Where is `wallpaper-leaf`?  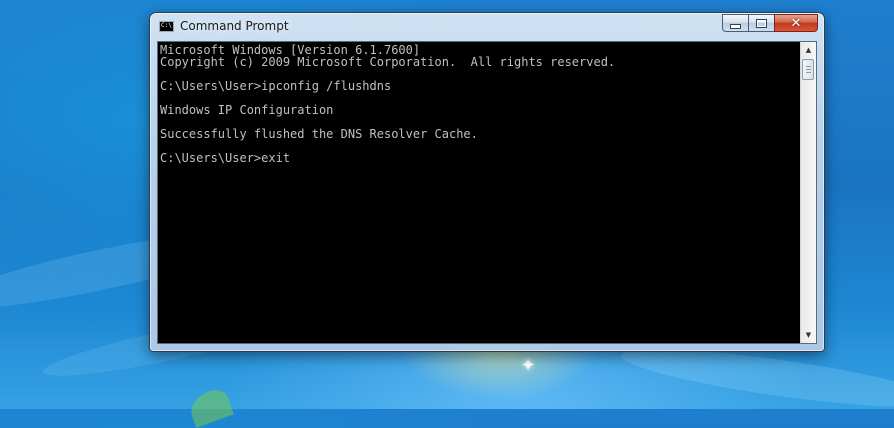
wallpaper-leaf is located at coordinates (210, 407).